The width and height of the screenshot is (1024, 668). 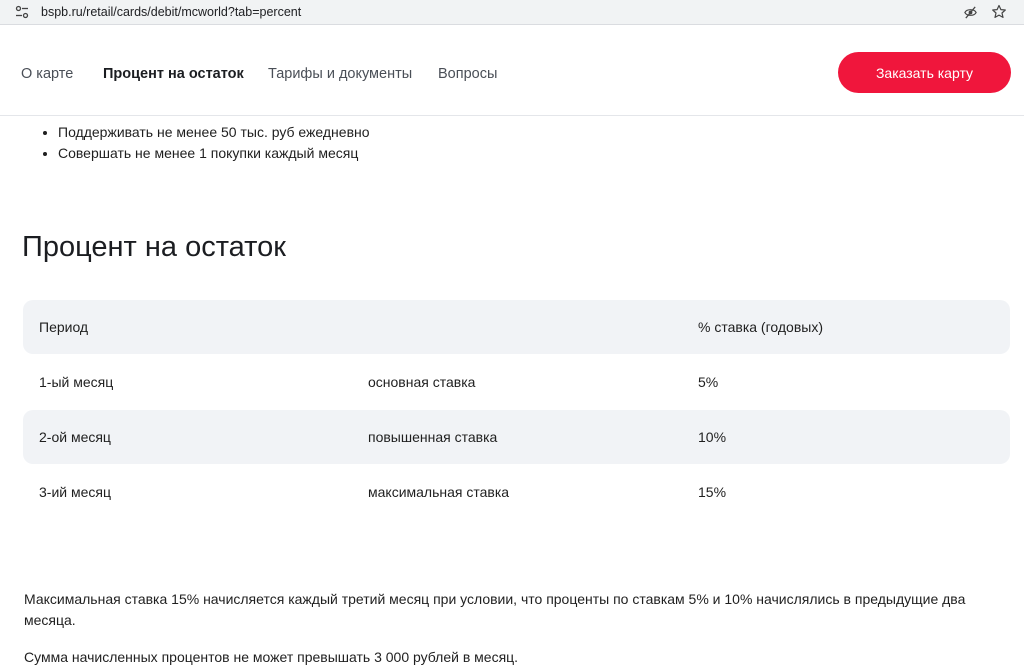 I want to click on tracking-blocked-icon, so click(x=970, y=12).